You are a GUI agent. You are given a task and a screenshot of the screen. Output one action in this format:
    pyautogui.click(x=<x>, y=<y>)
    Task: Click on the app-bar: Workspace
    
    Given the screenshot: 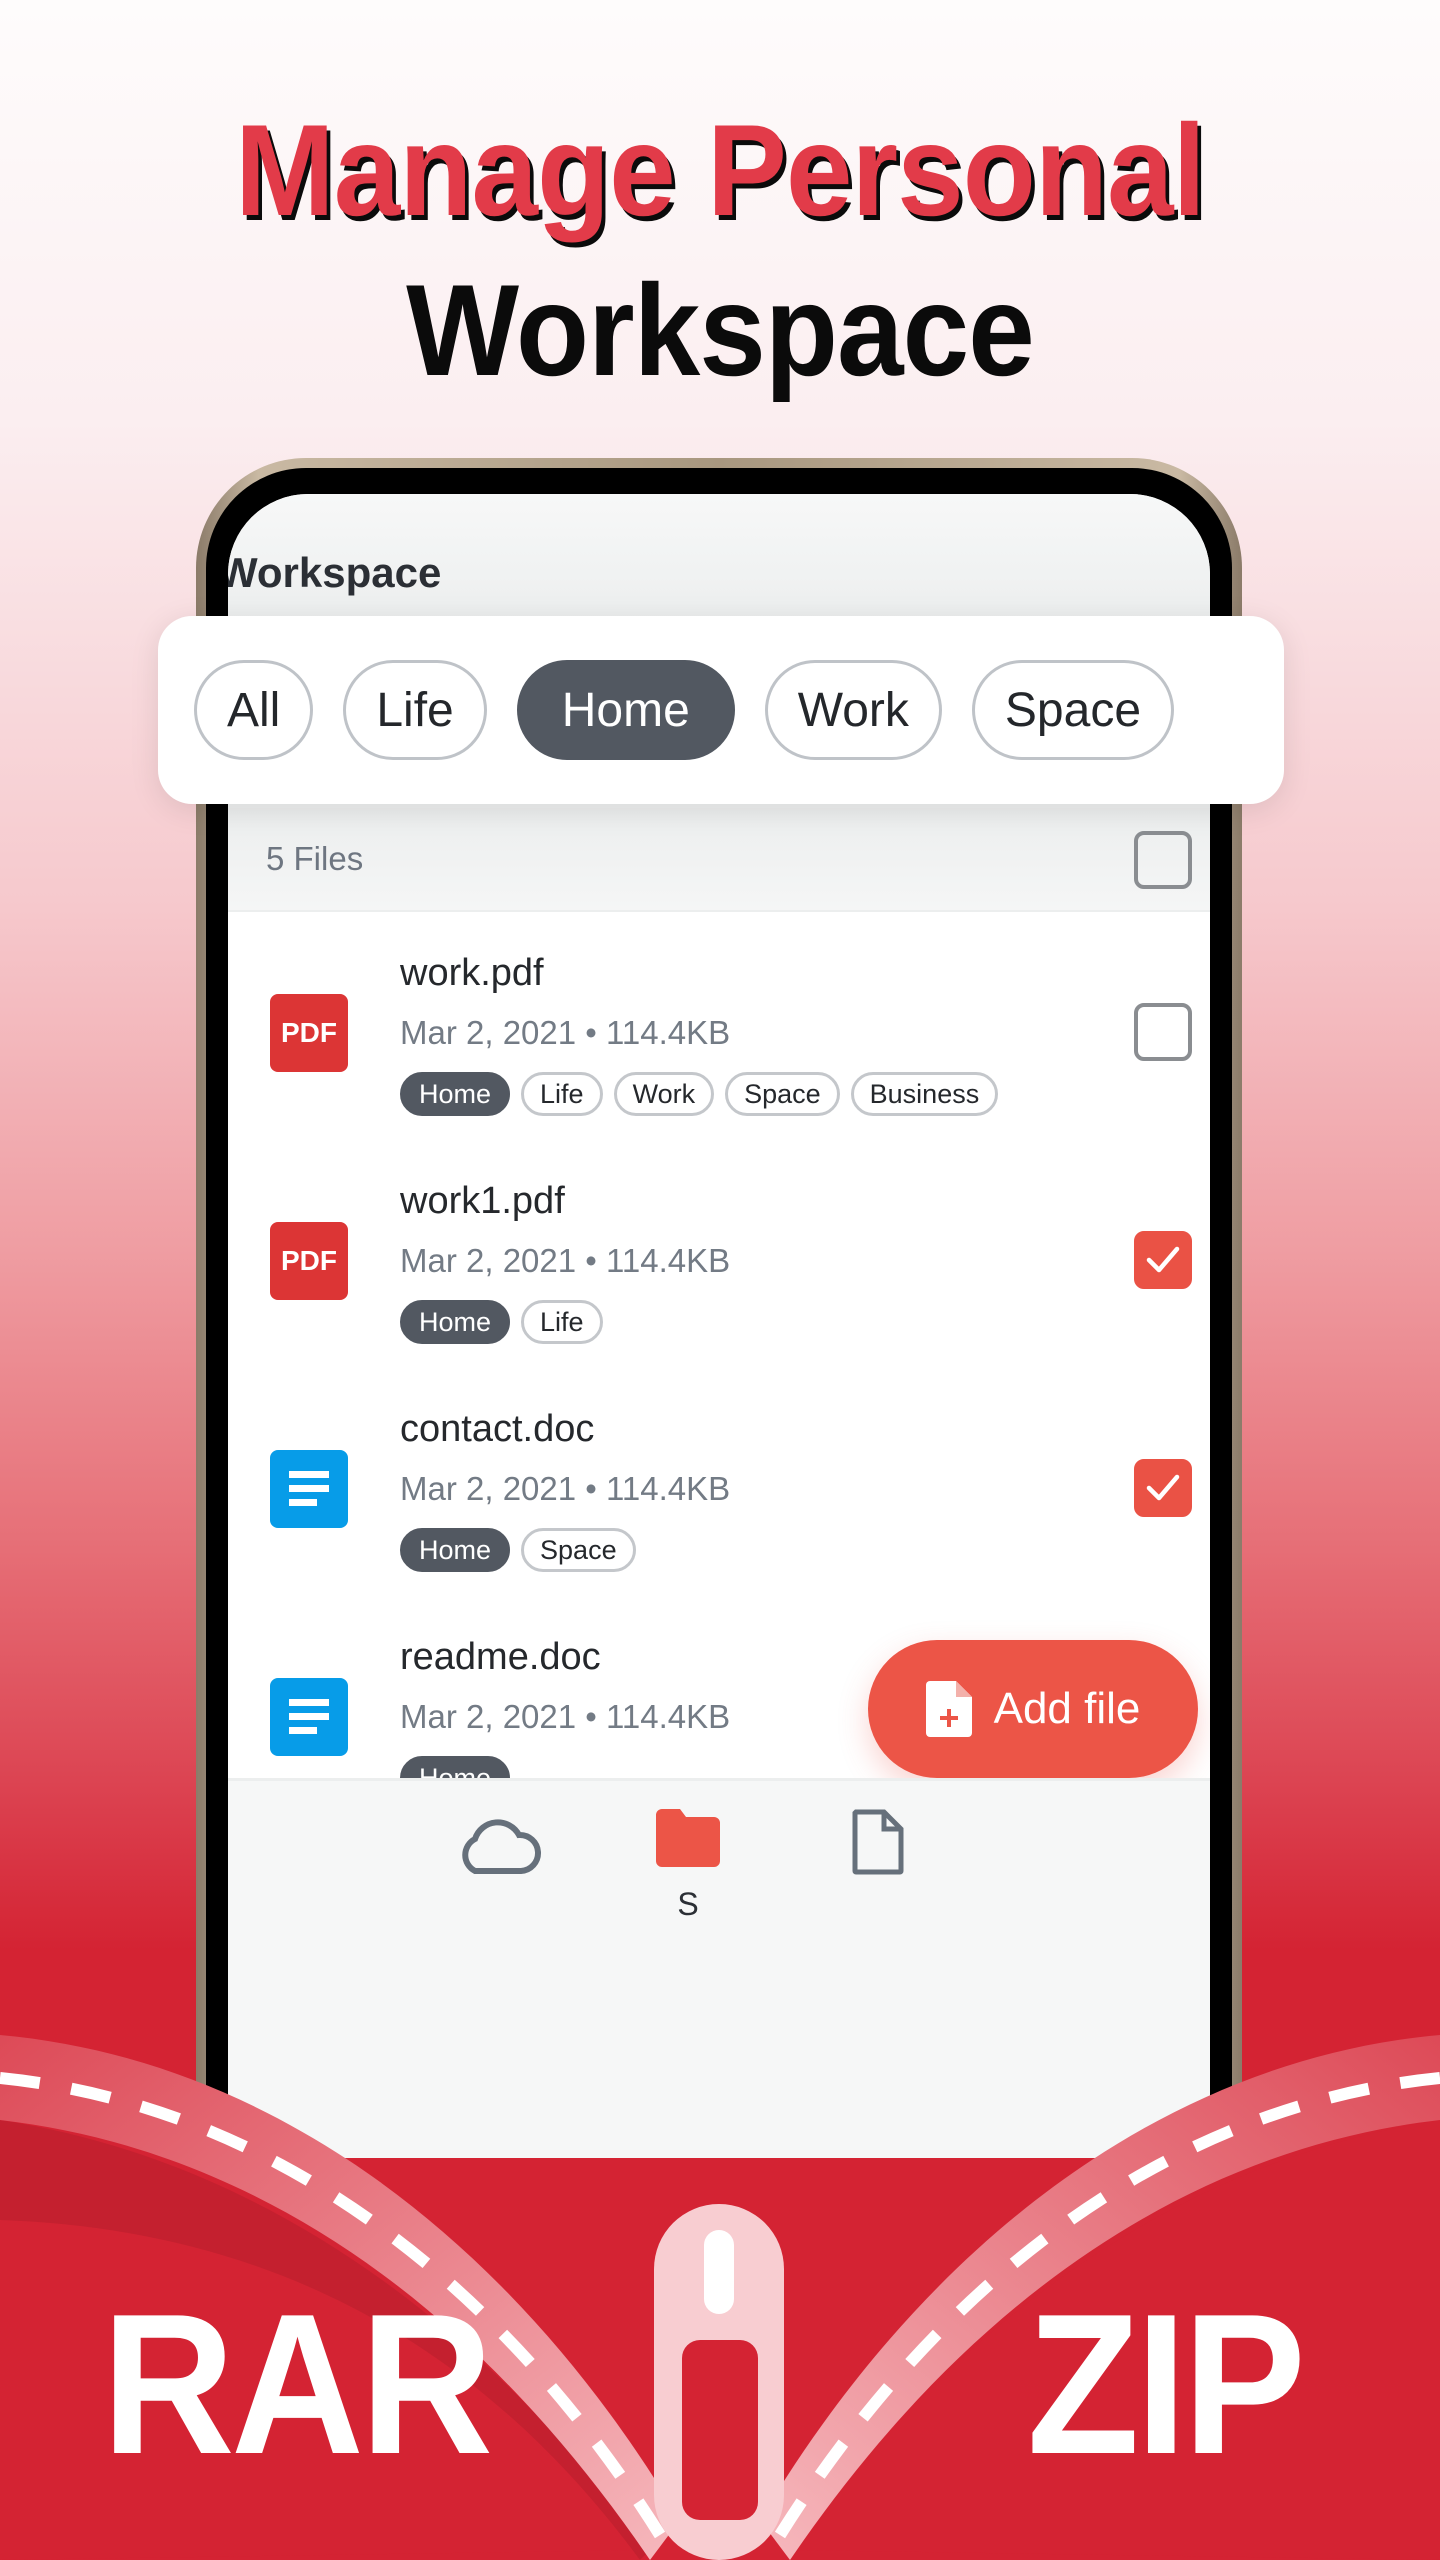 What is the action you would take?
    pyautogui.click(x=719, y=559)
    